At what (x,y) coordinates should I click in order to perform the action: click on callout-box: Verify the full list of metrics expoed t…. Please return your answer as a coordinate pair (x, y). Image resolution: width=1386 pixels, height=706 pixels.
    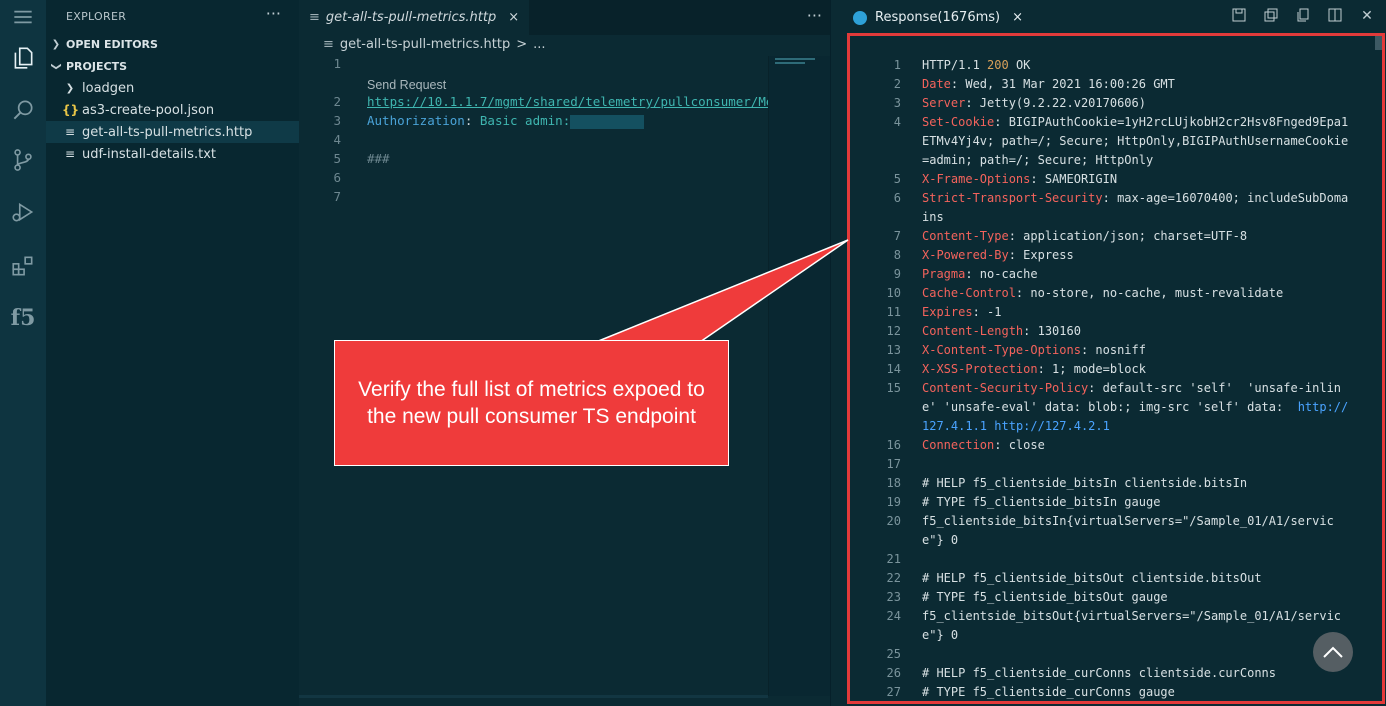
    Looking at the image, I should click on (531, 403).